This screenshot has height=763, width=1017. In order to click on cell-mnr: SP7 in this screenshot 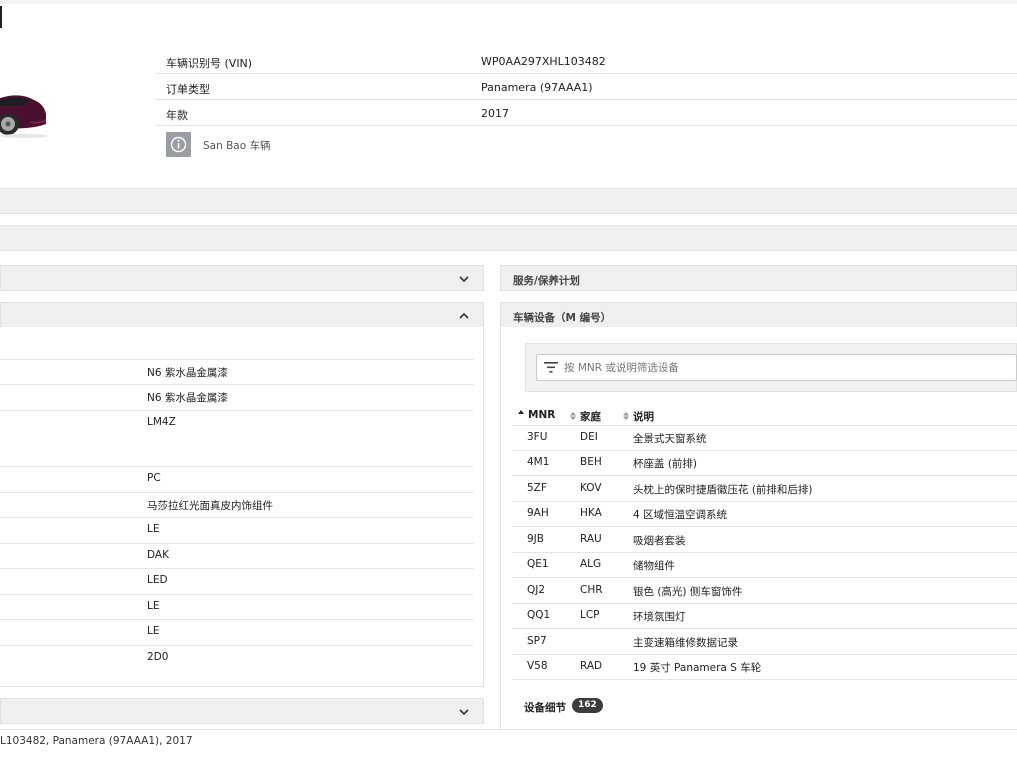, I will do `click(537, 641)`.